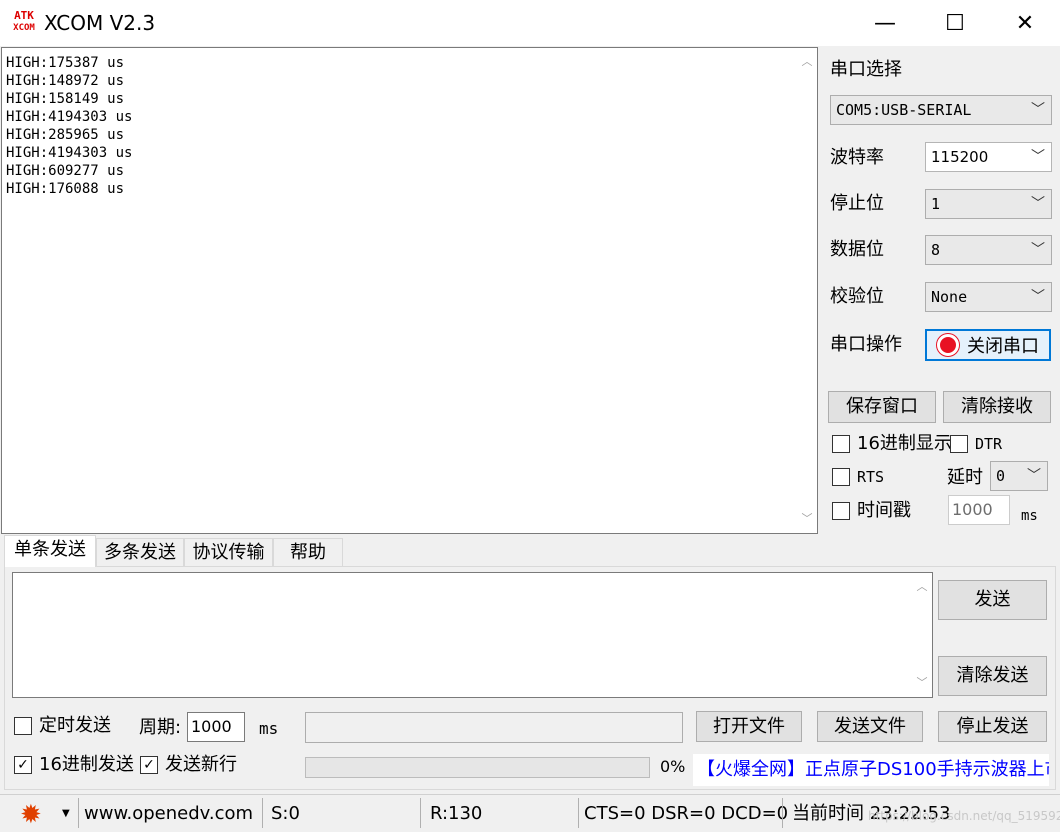 This screenshot has width=1060, height=832. I want to click on stop-bits-select: 1 ﹀, so click(988, 204).